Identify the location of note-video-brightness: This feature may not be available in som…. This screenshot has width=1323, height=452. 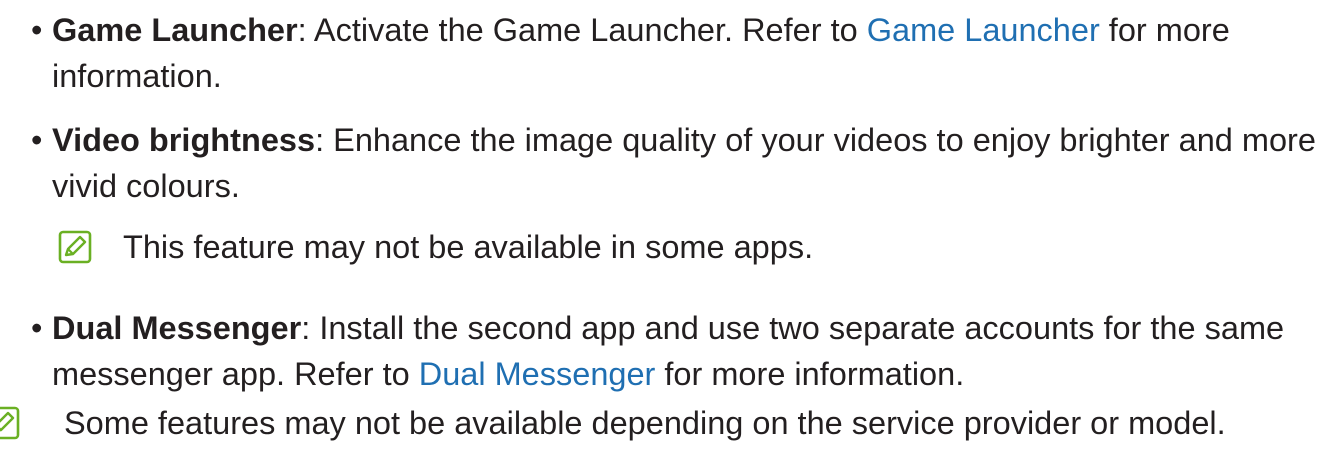
(658, 247).